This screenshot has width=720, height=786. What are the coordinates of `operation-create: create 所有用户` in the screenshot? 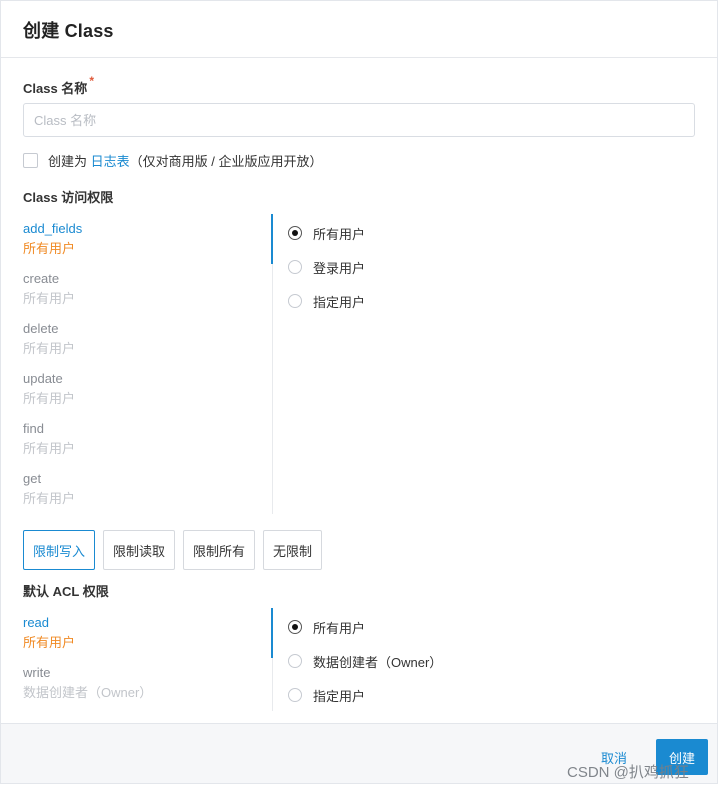 It's located at (147, 289).